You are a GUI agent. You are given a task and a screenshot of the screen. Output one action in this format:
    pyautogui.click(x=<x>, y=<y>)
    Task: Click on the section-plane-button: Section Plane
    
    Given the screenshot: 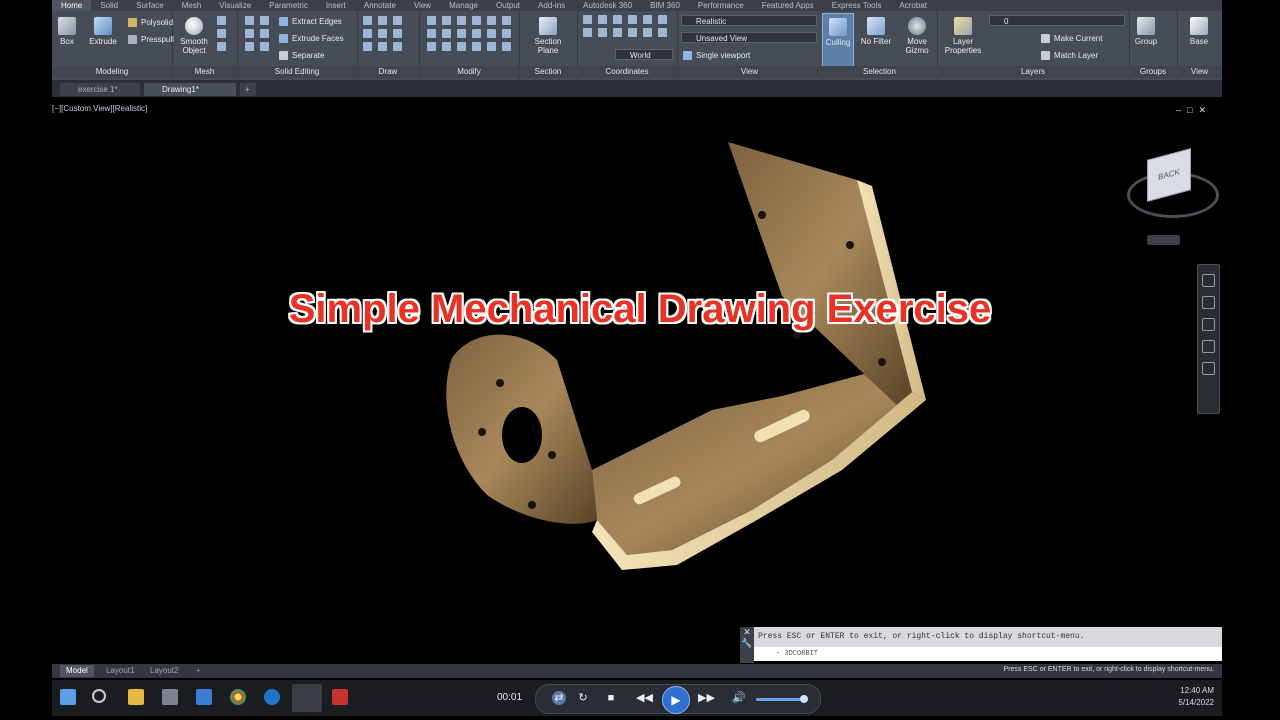 What is the action you would take?
    pyautogui.click(x=548, y=36)
    